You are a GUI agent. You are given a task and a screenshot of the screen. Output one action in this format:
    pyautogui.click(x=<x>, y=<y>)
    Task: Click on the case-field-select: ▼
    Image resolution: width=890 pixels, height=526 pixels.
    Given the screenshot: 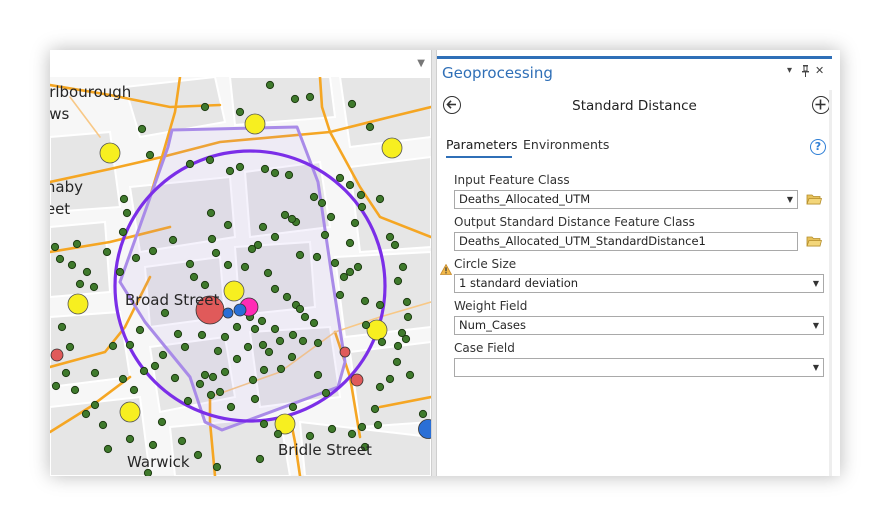 What is the action you would take?
    pyautogui.click(x=639, y=367)
    